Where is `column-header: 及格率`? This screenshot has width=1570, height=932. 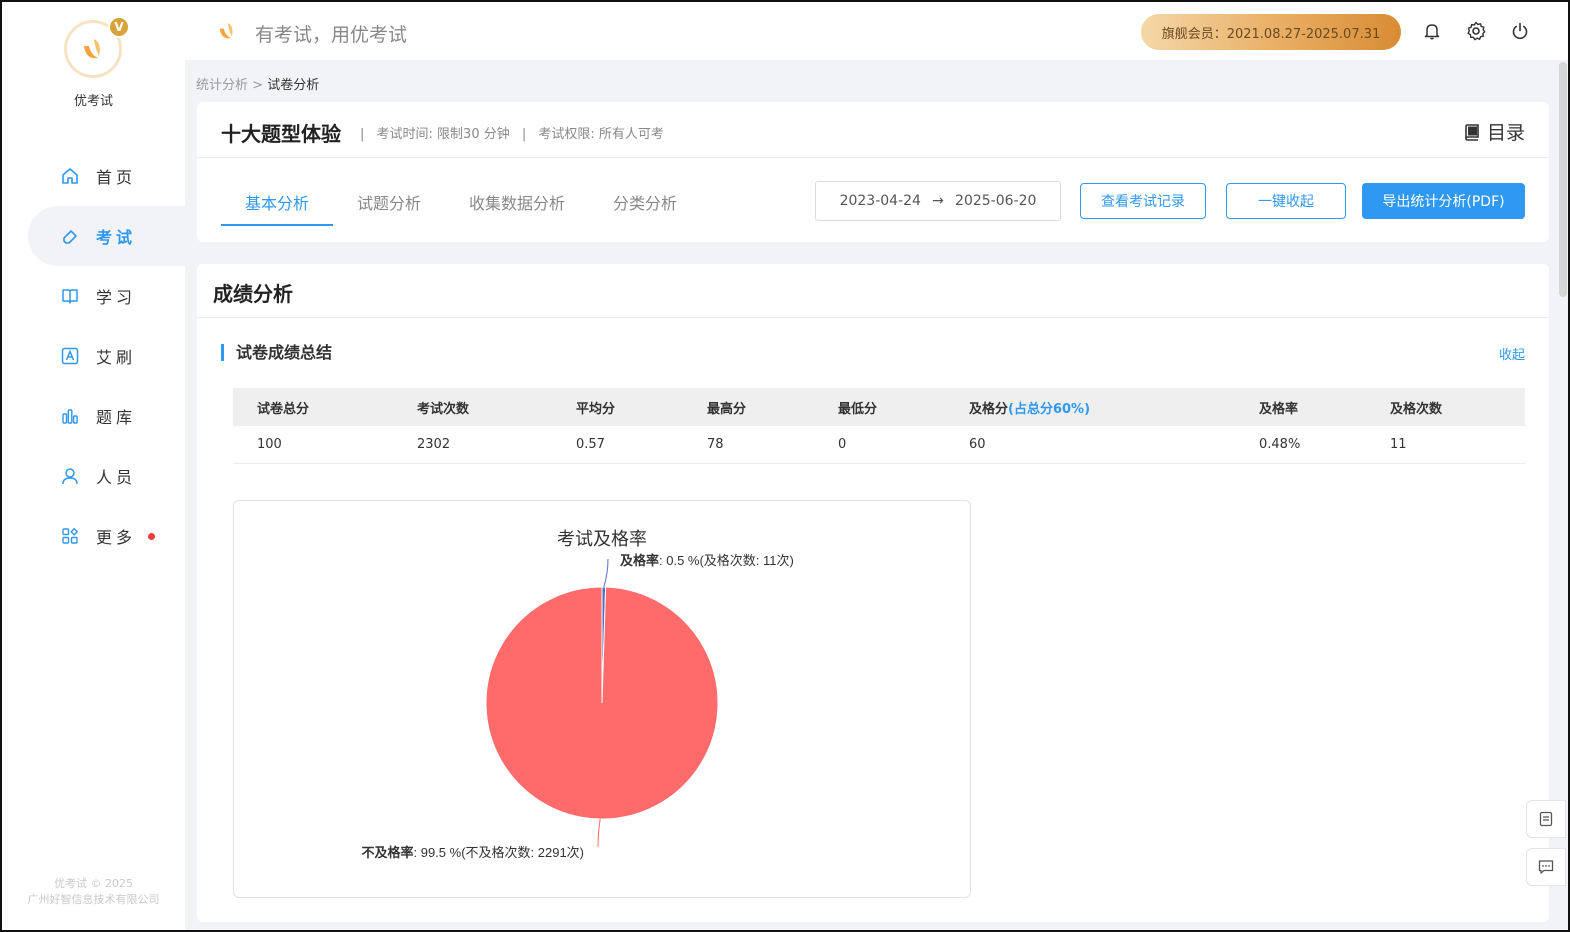
column-header: 及格率 is located at coordinates (1300, 407).